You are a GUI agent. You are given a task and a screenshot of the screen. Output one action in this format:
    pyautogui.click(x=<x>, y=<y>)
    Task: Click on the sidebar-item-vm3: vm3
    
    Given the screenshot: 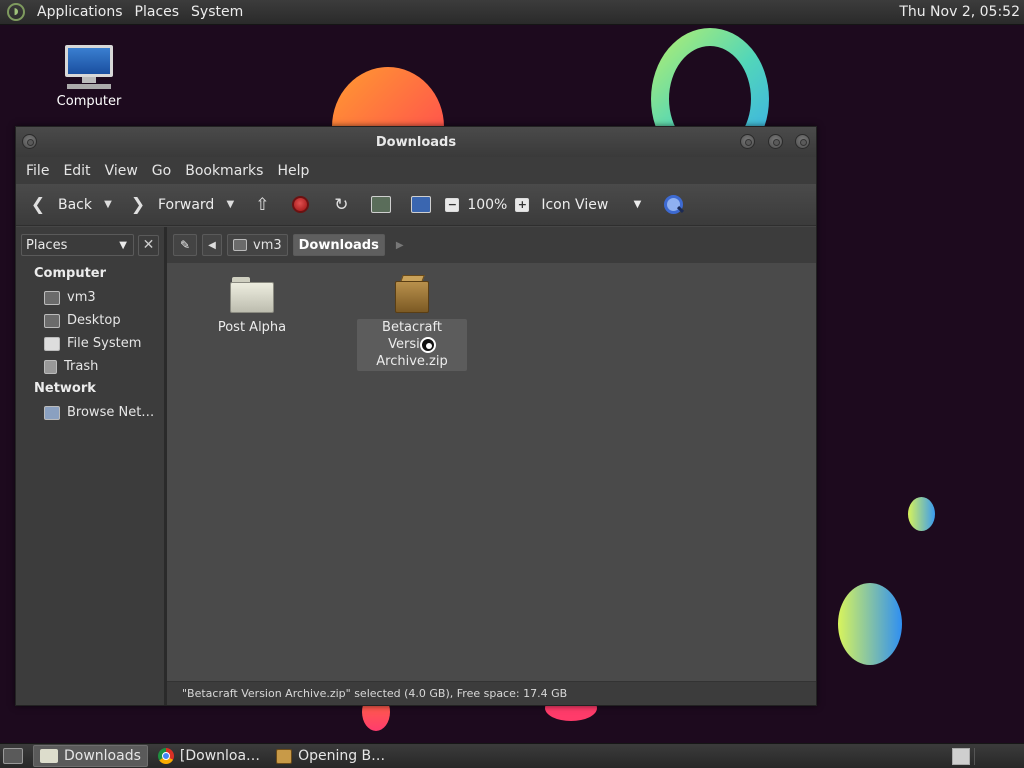 What is the action you would take?
    pyautogui.click(x=90, y=297)
    